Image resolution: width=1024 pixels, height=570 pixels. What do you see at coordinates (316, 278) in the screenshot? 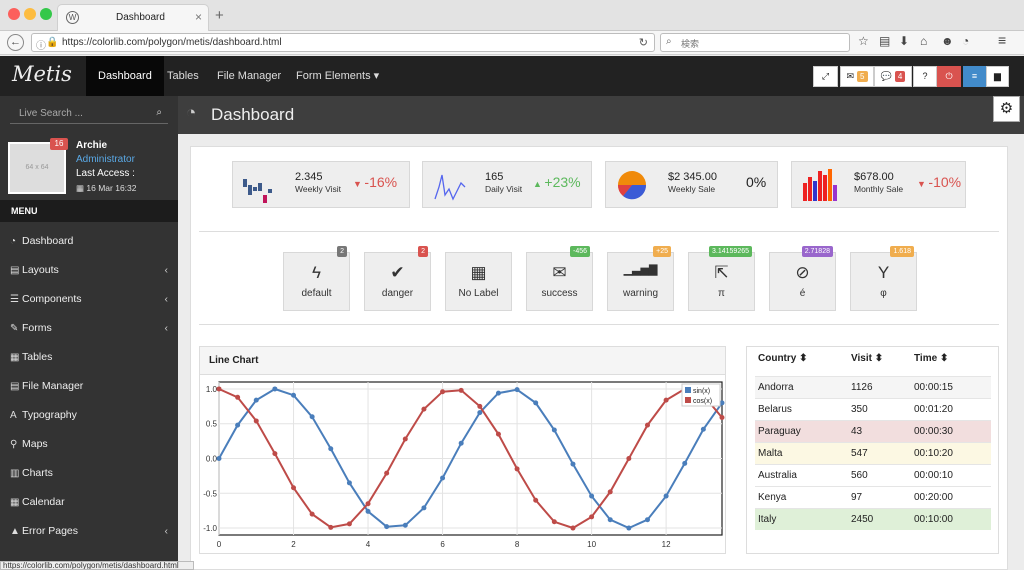
I see `quick-button-1: ϟ default 2` at bounding box center [316, 278].